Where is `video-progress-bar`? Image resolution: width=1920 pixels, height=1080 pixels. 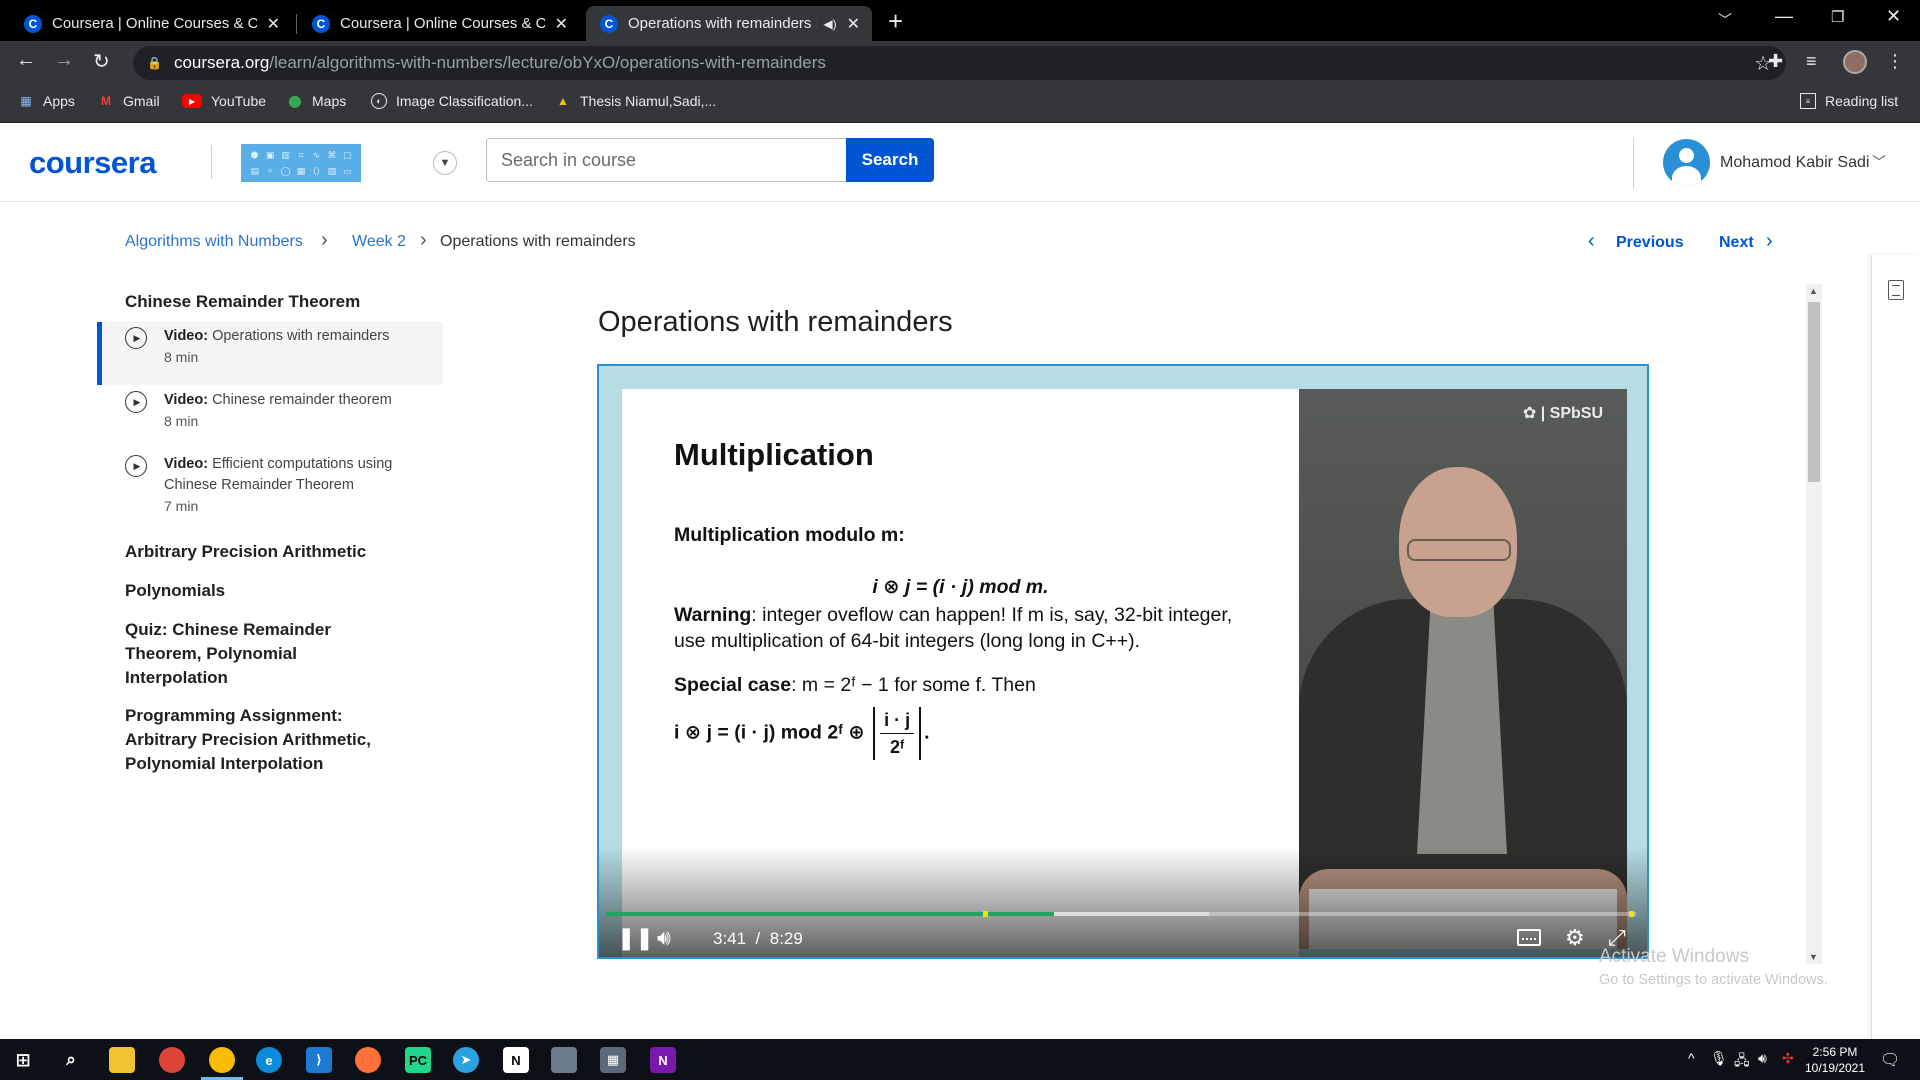
video-progress-bar is located at coordinates (1121, 914).